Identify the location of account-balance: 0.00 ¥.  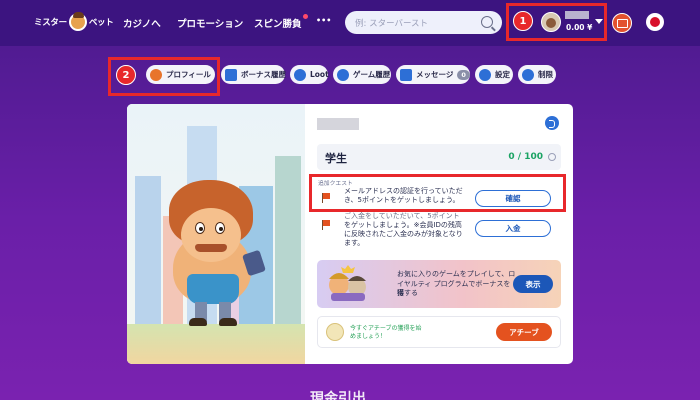
(579, 27).